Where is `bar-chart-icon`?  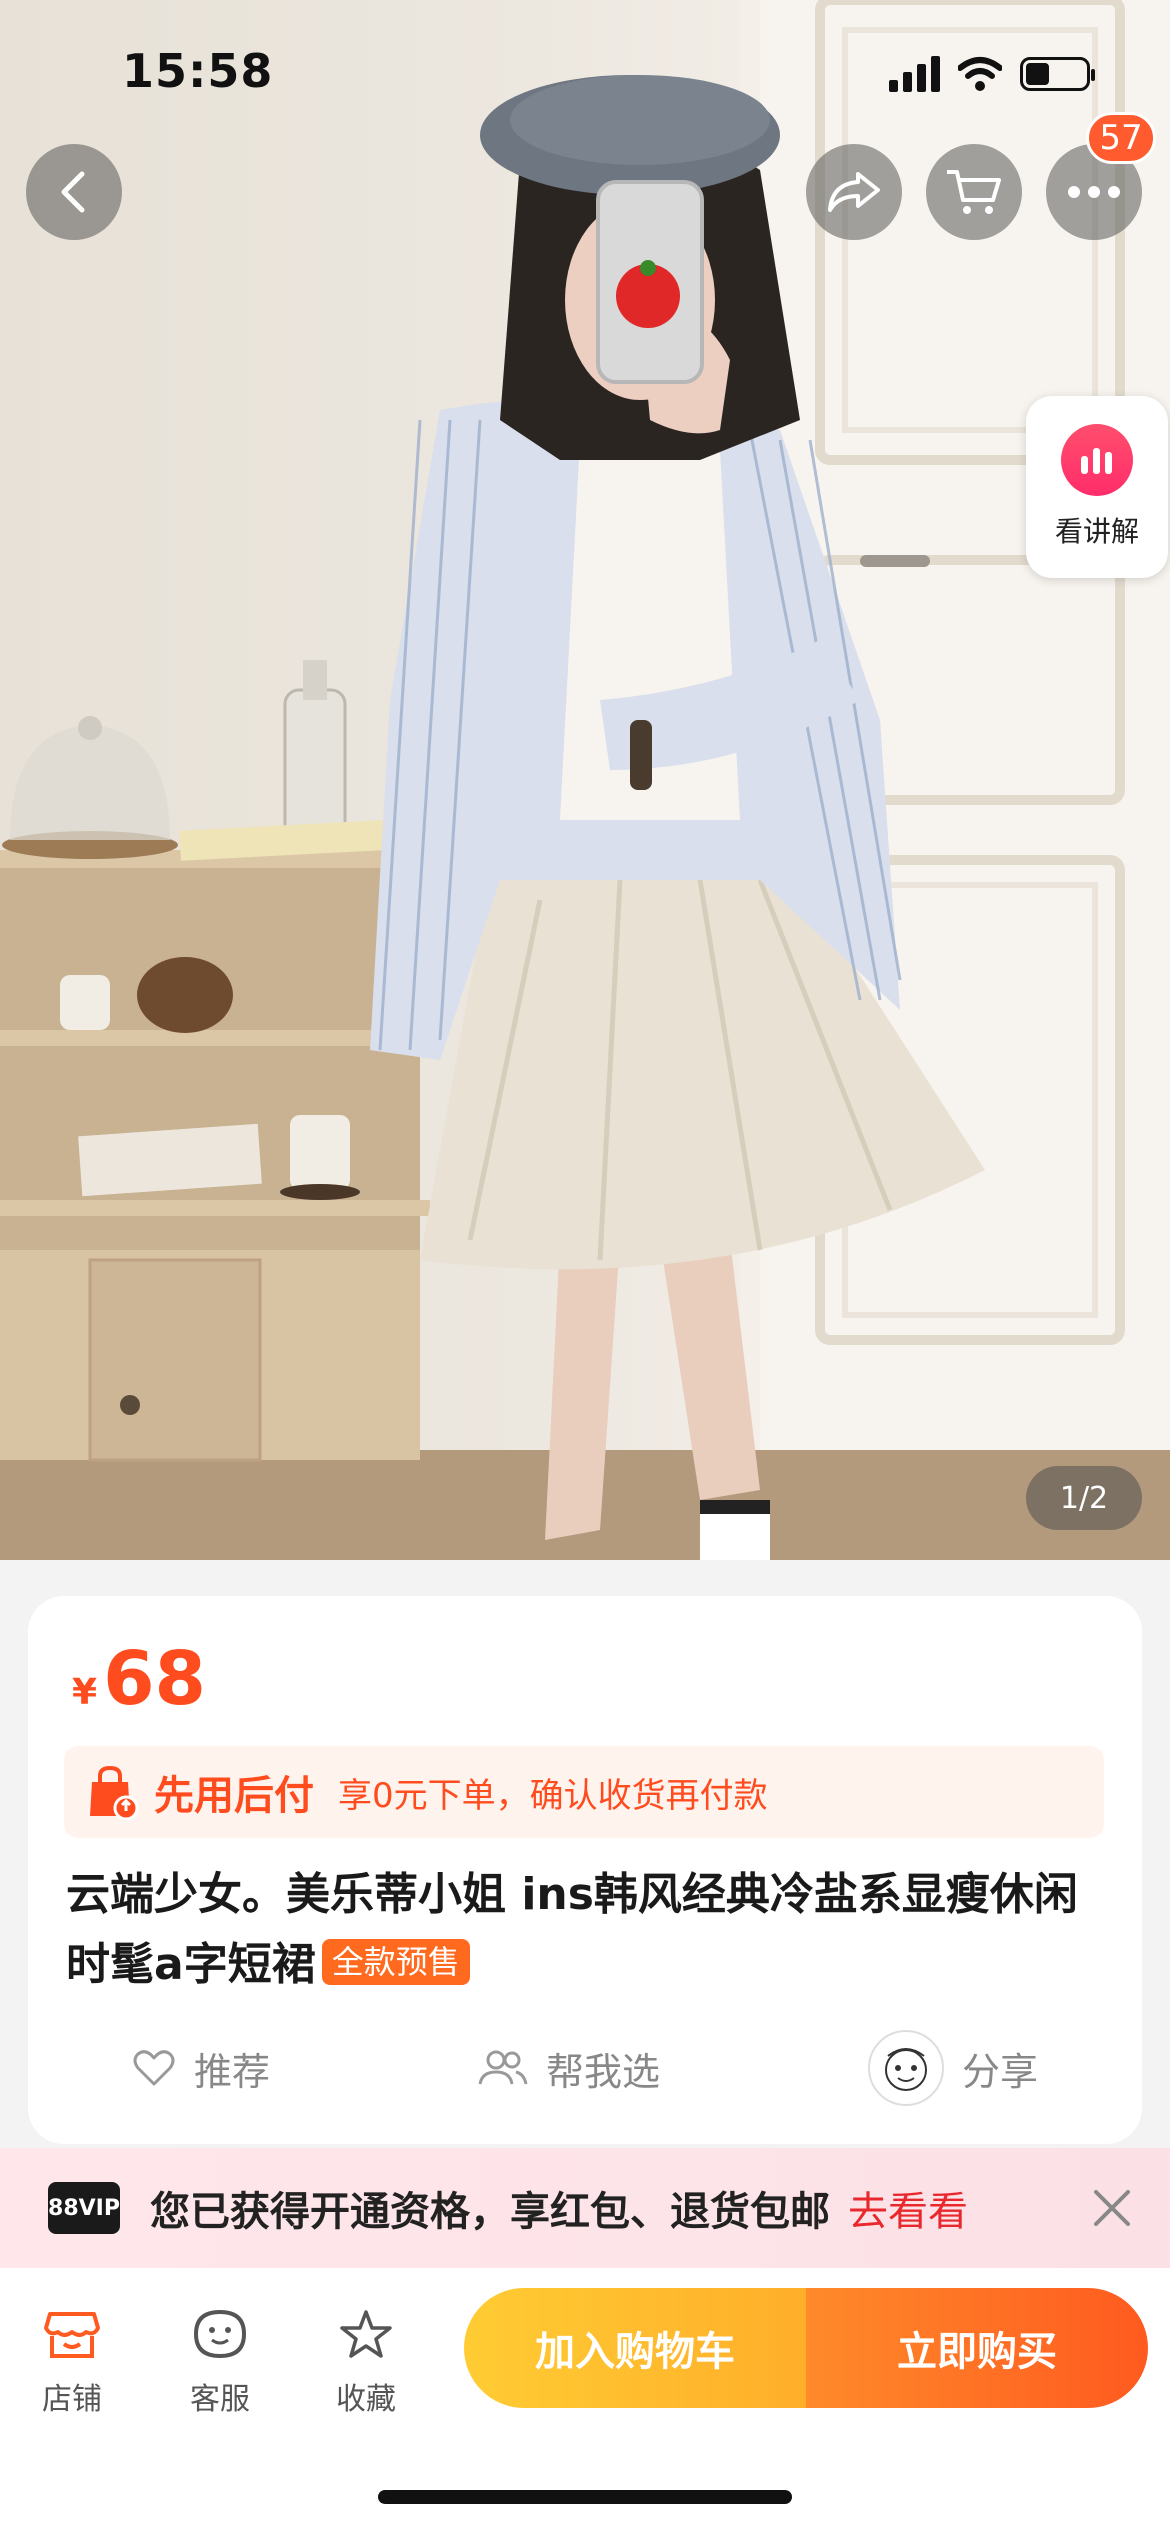 bar-chart-icon is located at coordinates (1097, 460).